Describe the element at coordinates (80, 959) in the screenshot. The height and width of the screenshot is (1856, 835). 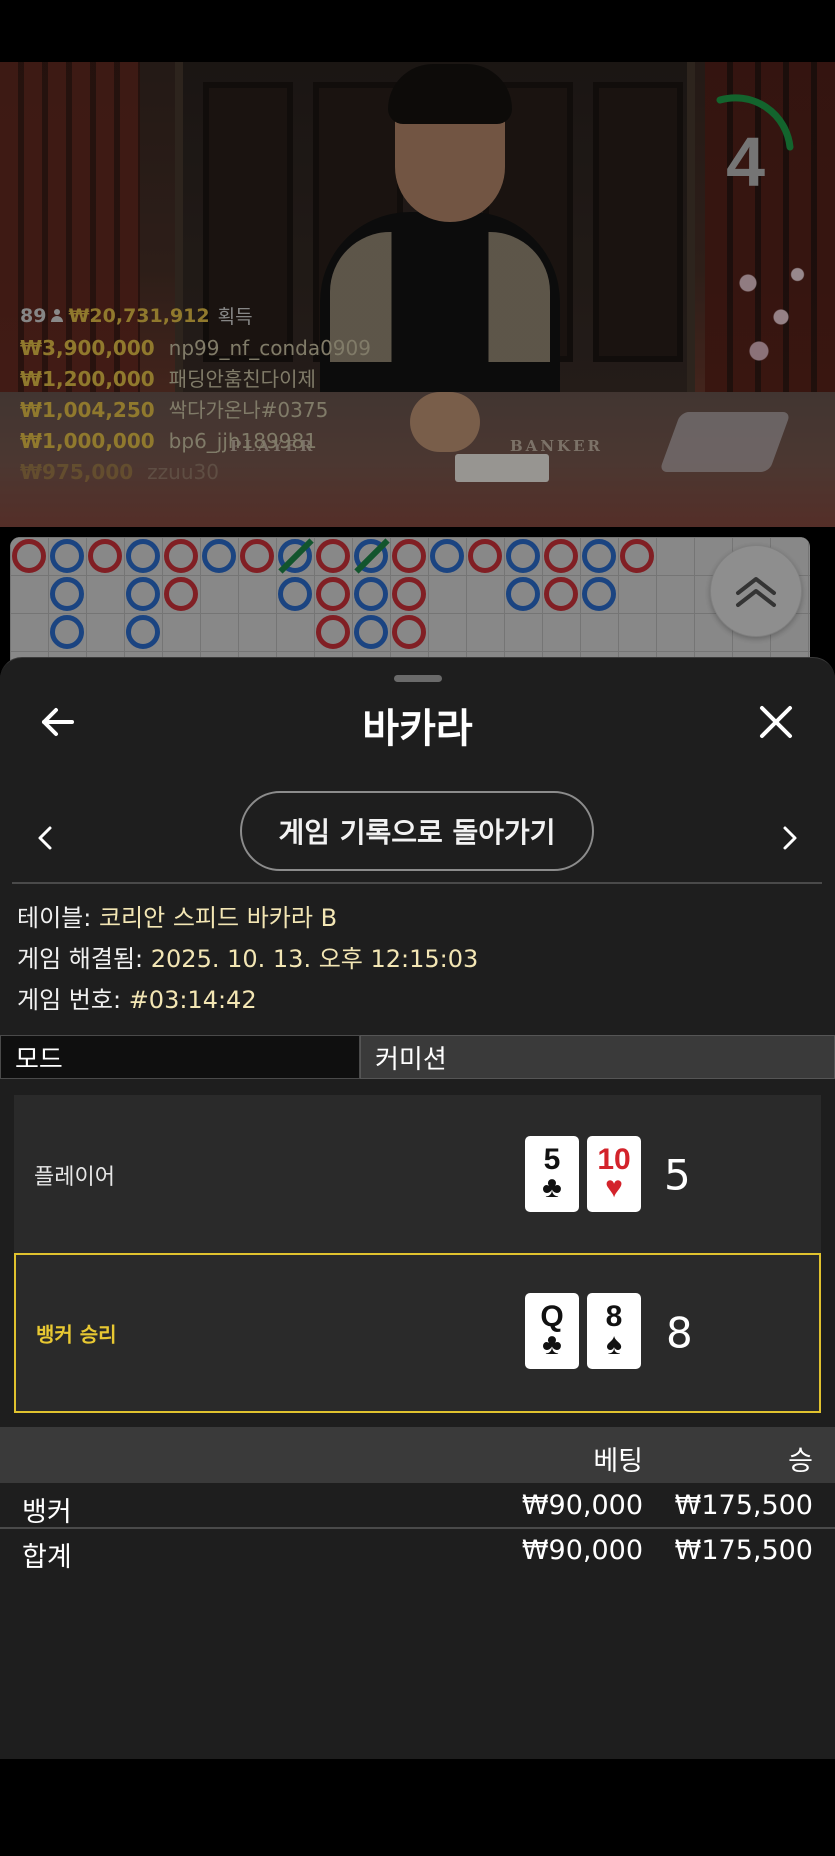
I see `info-resolved-label: 게임 해결됨:` at that location.